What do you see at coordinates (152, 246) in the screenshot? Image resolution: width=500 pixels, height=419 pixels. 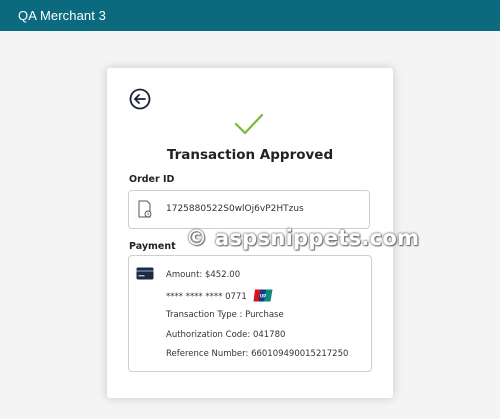 I see `payment-label: Payment` at bounding box center [152, 246].